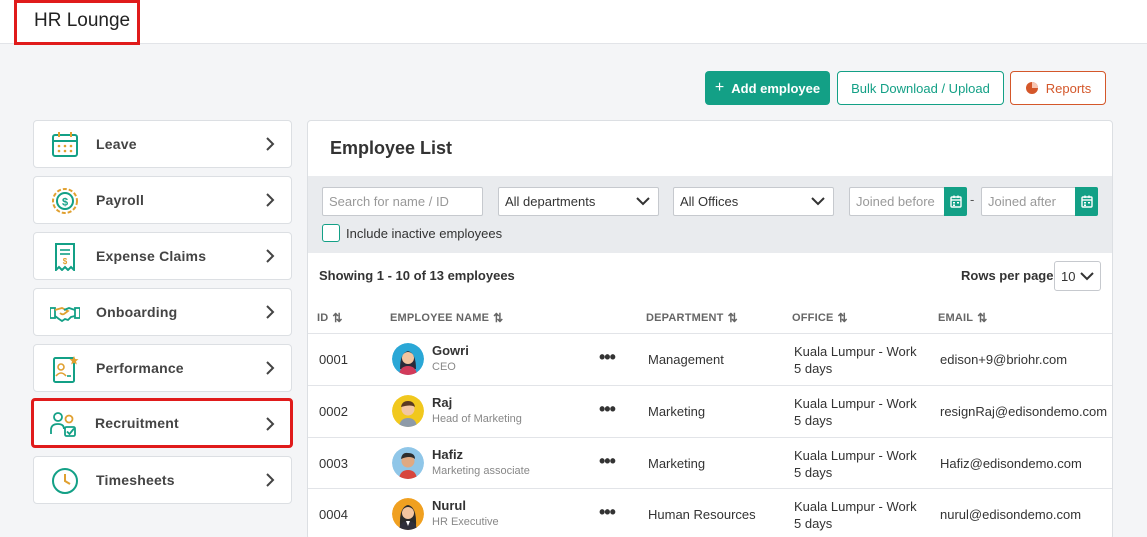  I want to click on sidebar-item-onboarding: Onboarding, so click(162, 312).